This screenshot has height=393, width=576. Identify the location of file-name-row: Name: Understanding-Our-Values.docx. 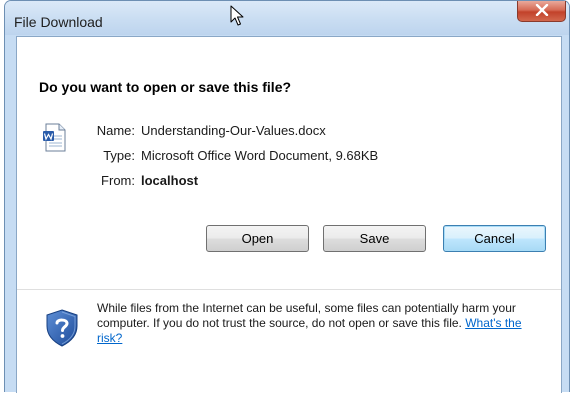
(203, 130).